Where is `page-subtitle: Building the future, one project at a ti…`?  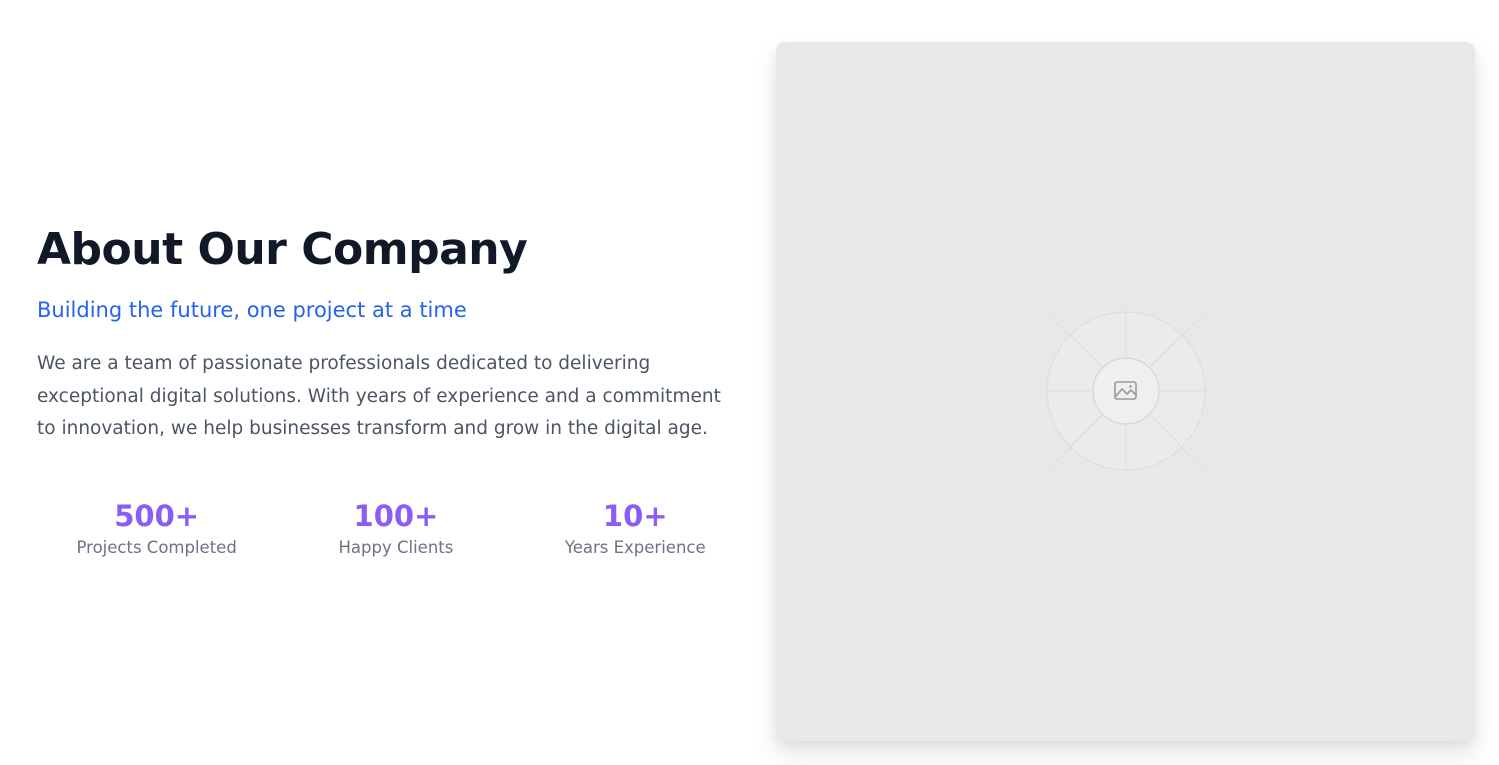 page-subtitle: Building the future, one project at a ti… is located at coordinates (252, 310).